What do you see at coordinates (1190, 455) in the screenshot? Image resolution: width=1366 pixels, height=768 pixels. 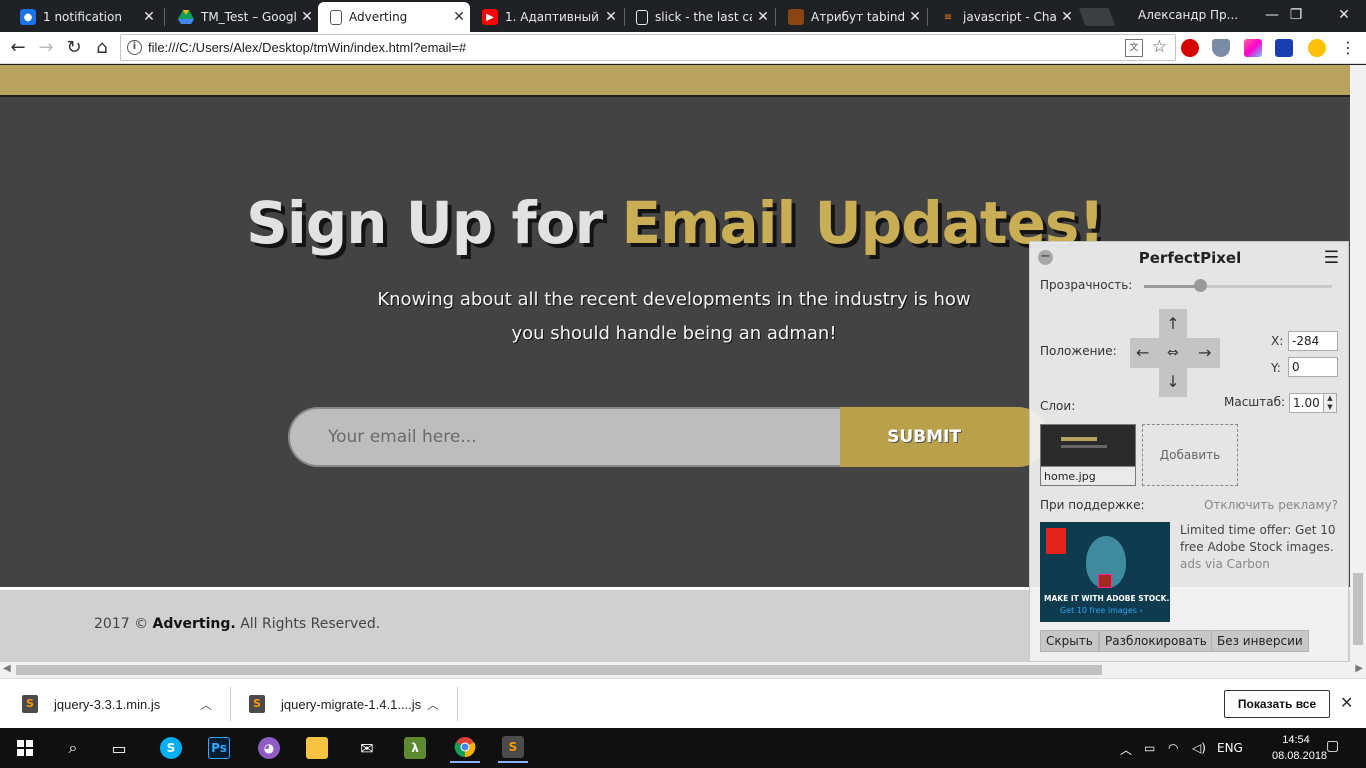 I see `add-layer-button: Добавить` at bounding box center [1190, 455].